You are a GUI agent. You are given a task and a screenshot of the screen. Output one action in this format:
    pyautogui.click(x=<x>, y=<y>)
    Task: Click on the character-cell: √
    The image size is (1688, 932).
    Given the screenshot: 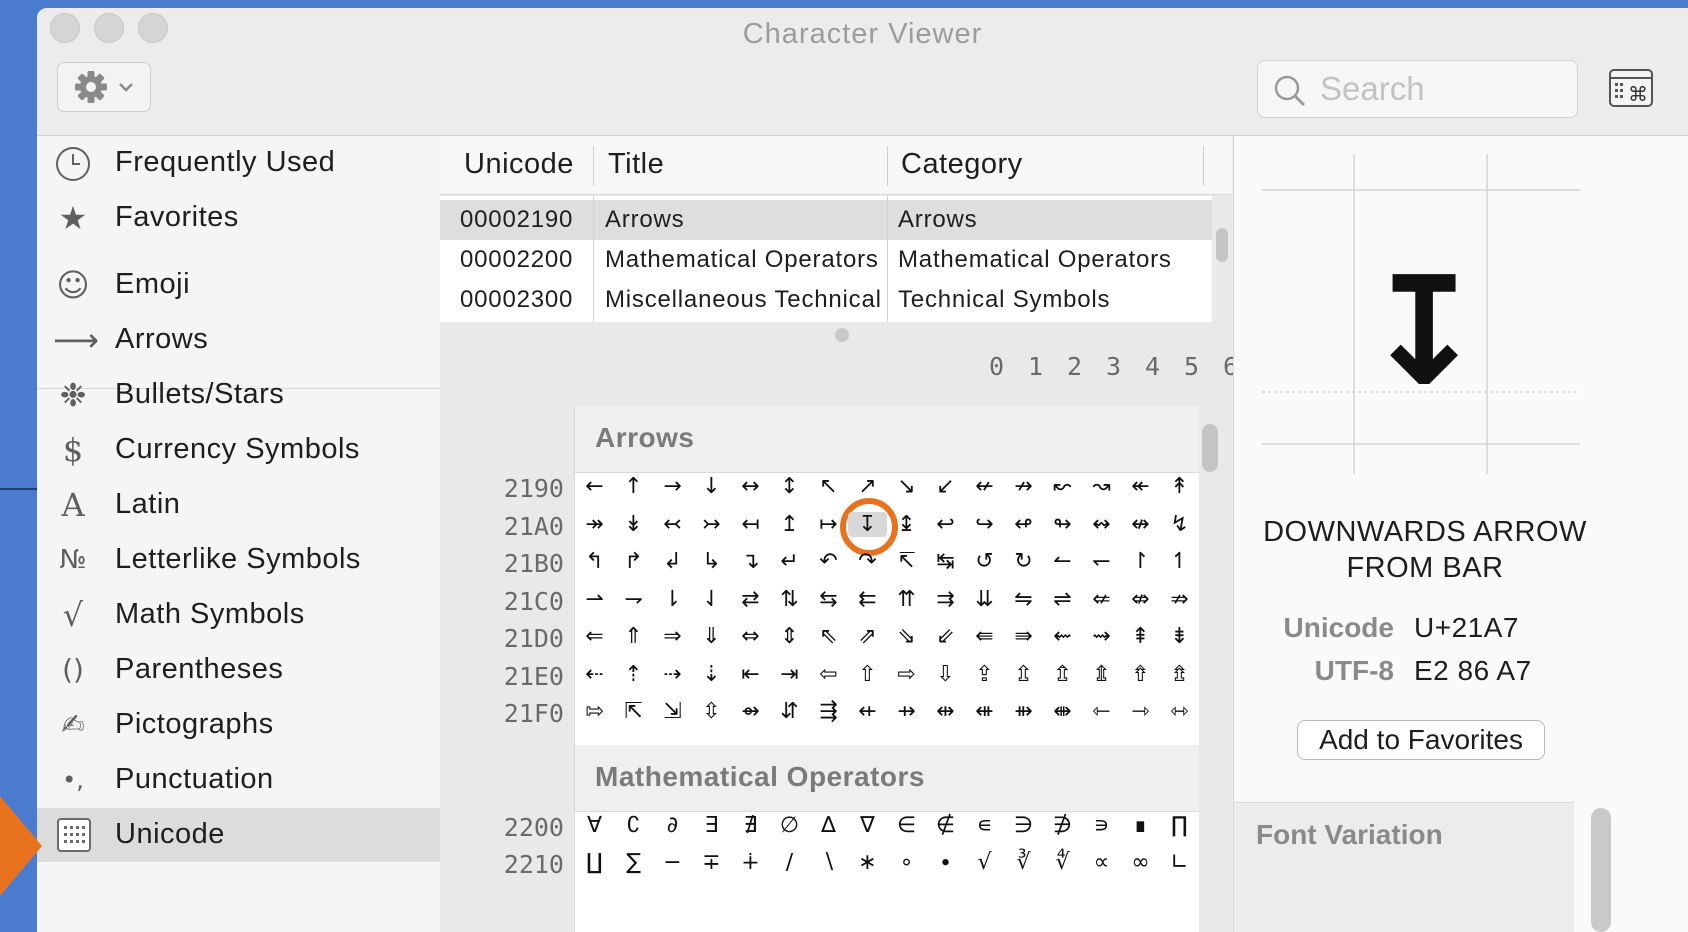 What is the action you would take?
    pyautogui.click(x=984, y=862)
    